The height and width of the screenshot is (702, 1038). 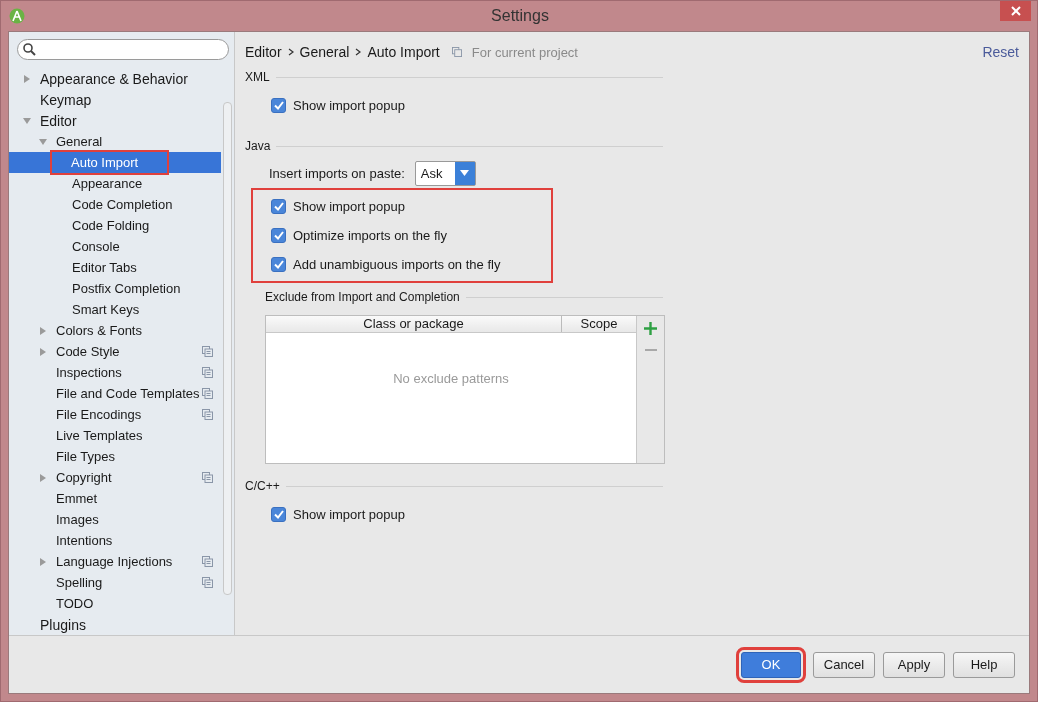 What do you see at coordinates (115, 120) in the screenshot?
I see `tree-item: Editor` at bounding box center [115, 120].